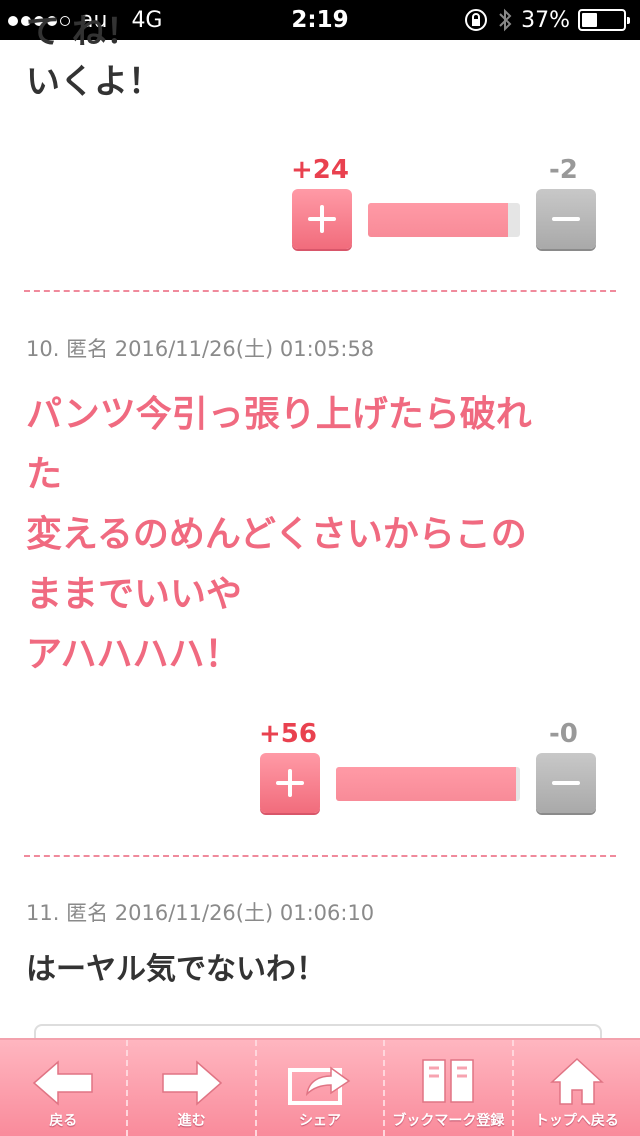  I want to click on share-icon, so click(319, 1085).